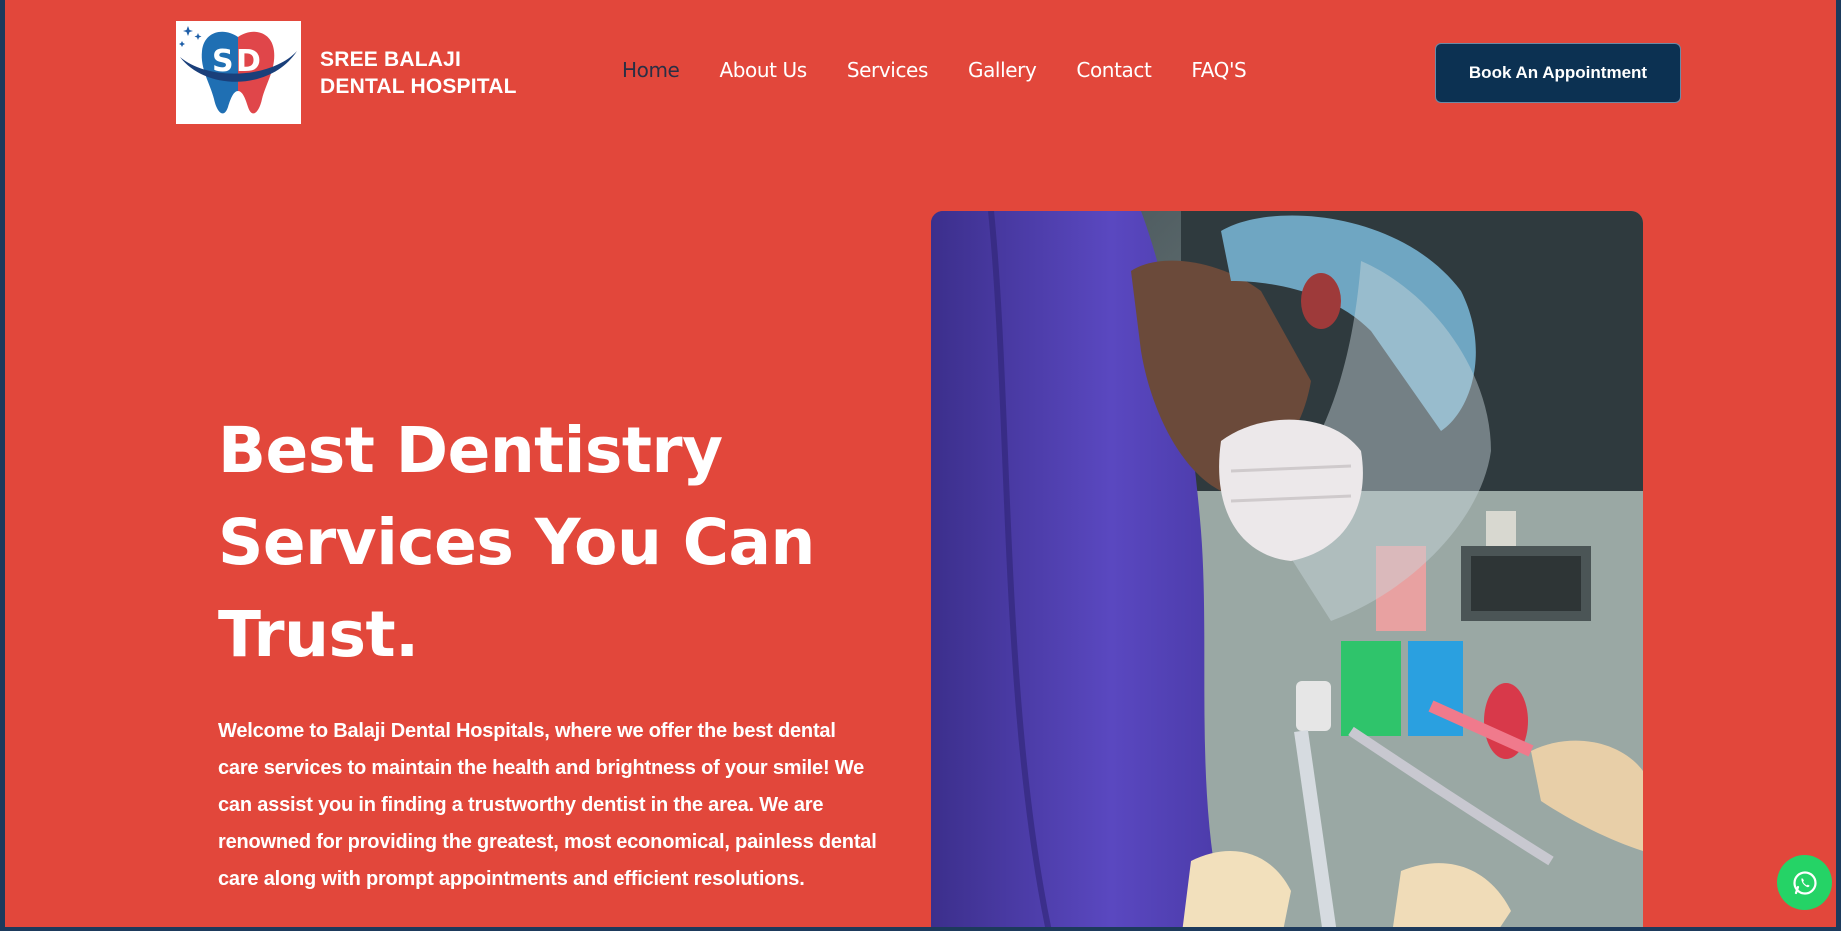  Describe the element at coordinates (1558, 73) in the screenshot. I see `book-appointment-button: Book An Appointment` at that location.